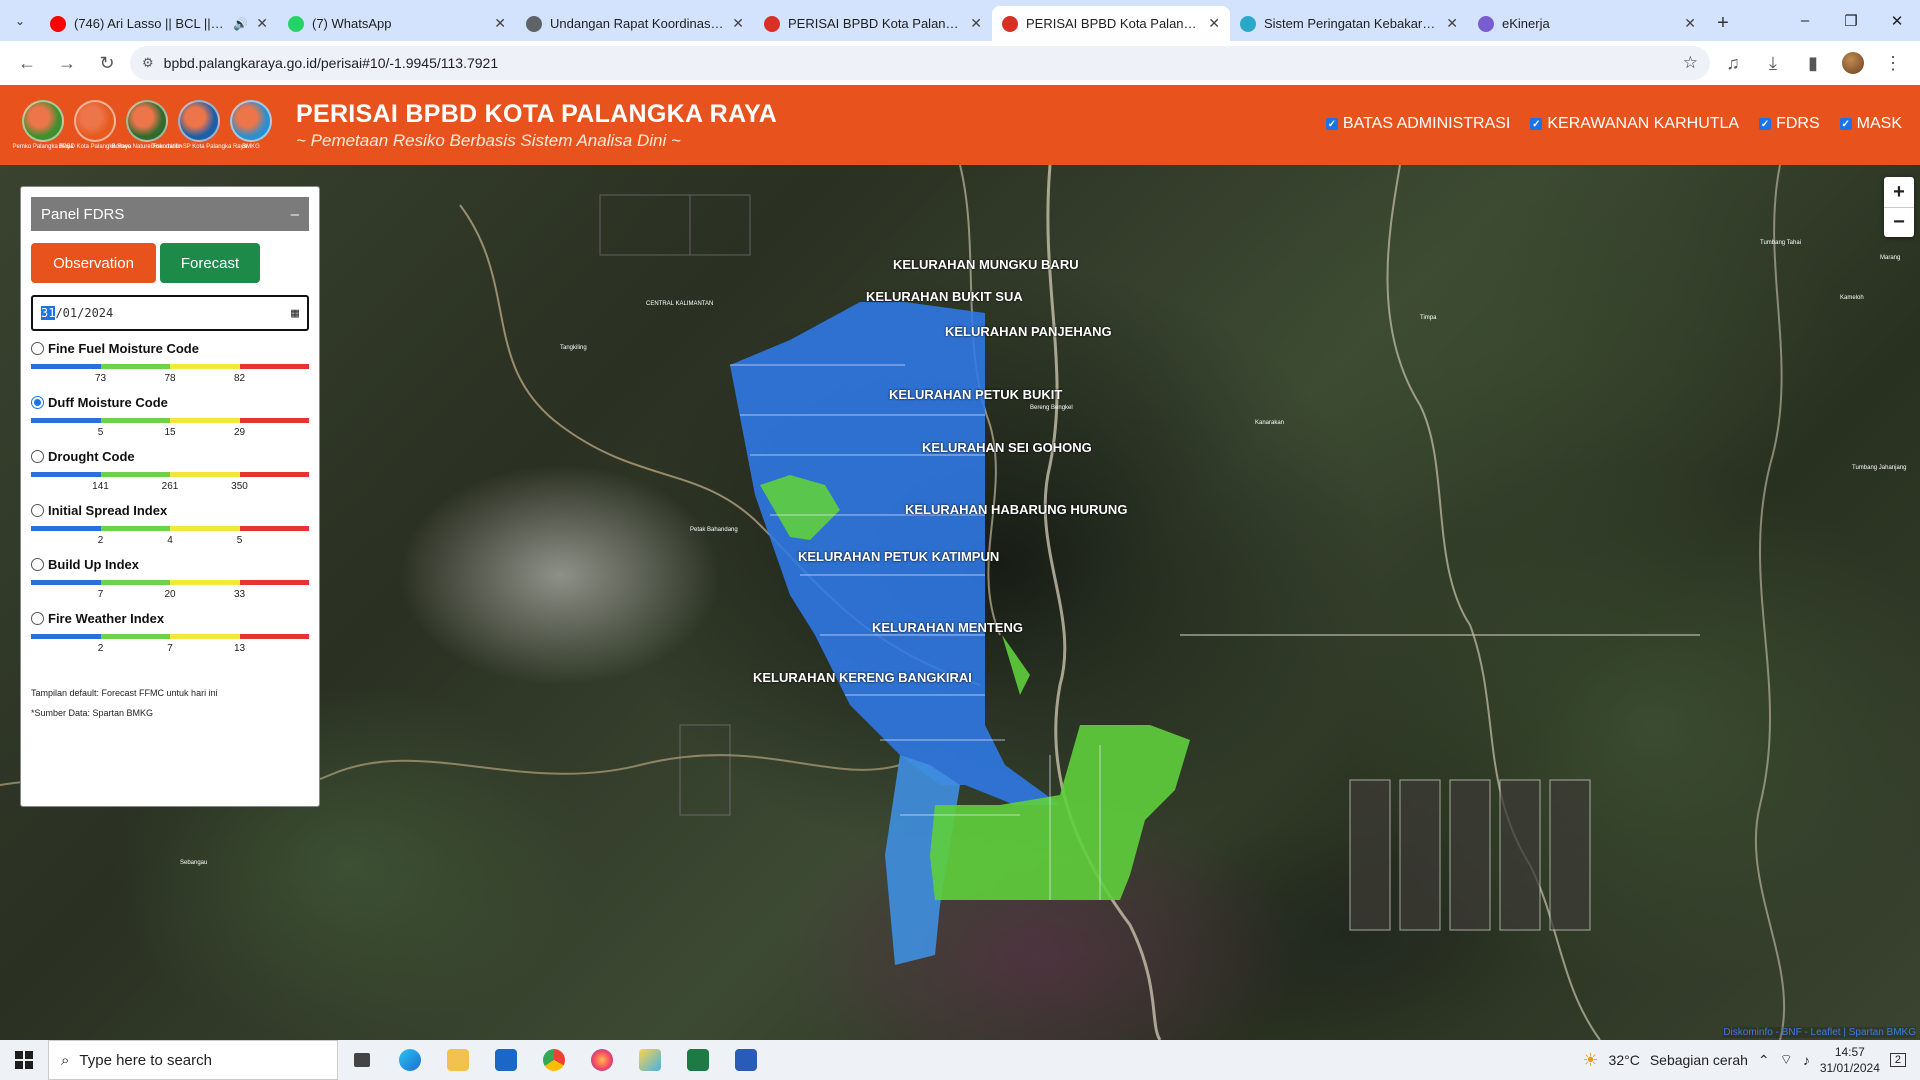 The width and height of the screenshot is (1920, 1080). Describe the element at coordinates (1016, 509) in the screenshot. I see `kelurahan-label: KELURAHAN HABARUNG HURUNG` at that location.